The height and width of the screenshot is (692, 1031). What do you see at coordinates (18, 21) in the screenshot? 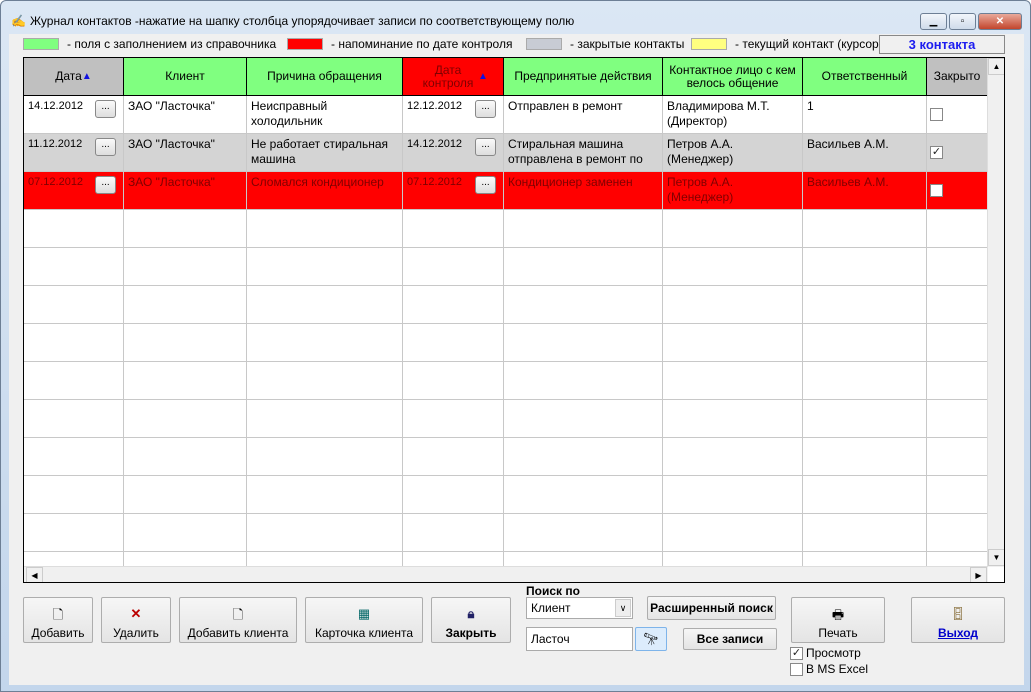
I see `app-icon: ✍` at bounding box center [18, 21].